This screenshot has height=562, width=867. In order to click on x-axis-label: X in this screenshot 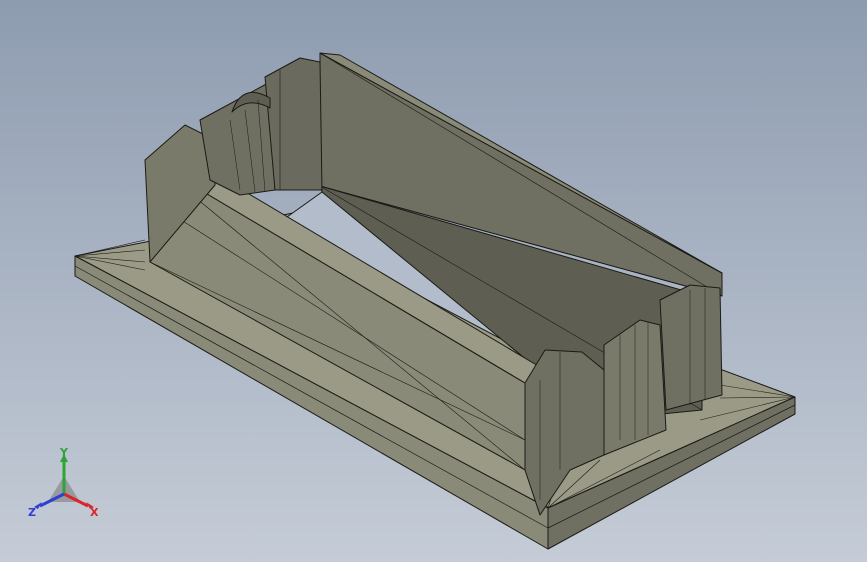, I will do `click(94, 512)`.